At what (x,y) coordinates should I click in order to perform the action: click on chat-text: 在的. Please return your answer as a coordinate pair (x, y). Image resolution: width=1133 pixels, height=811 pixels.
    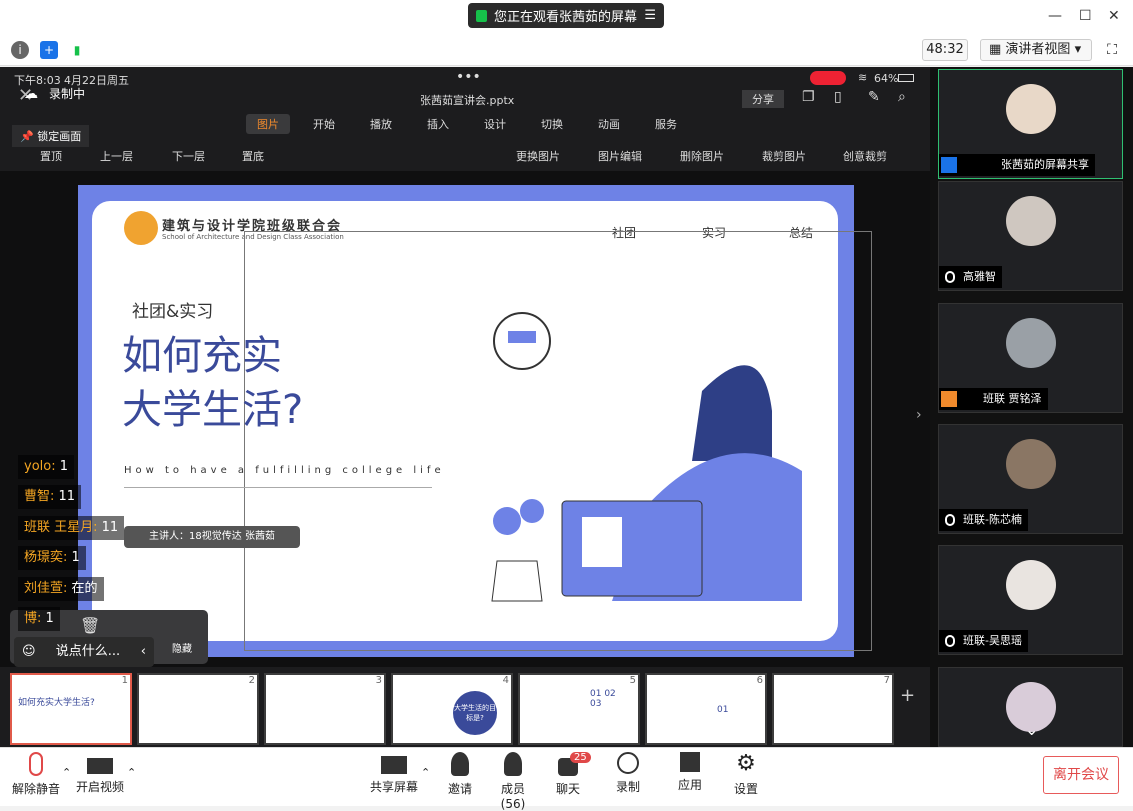
    Looking at the image, I should click on (82, 588).